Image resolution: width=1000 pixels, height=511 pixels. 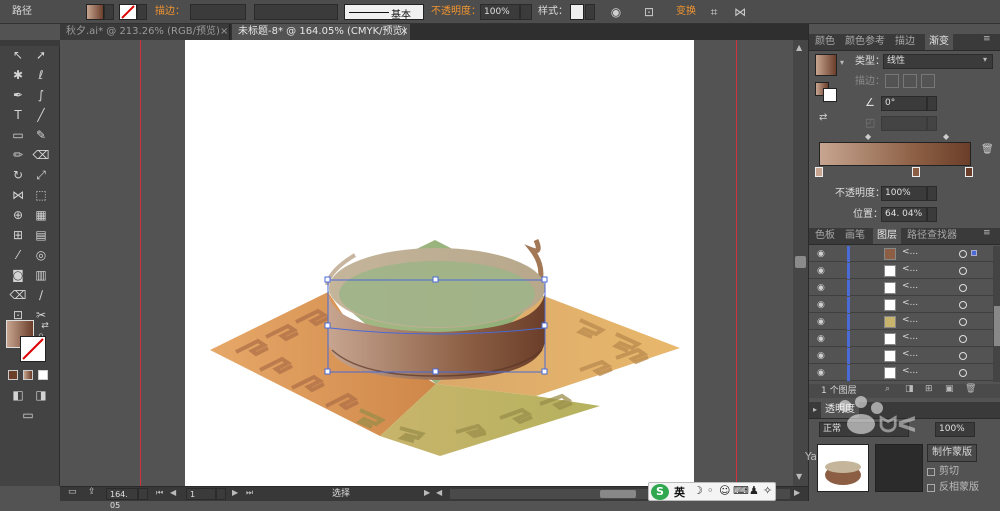 What do you see at coordinates (855, 236) in the screenshot?
I see `tab-brushes: 画笔` at bounding box center [855, 236].